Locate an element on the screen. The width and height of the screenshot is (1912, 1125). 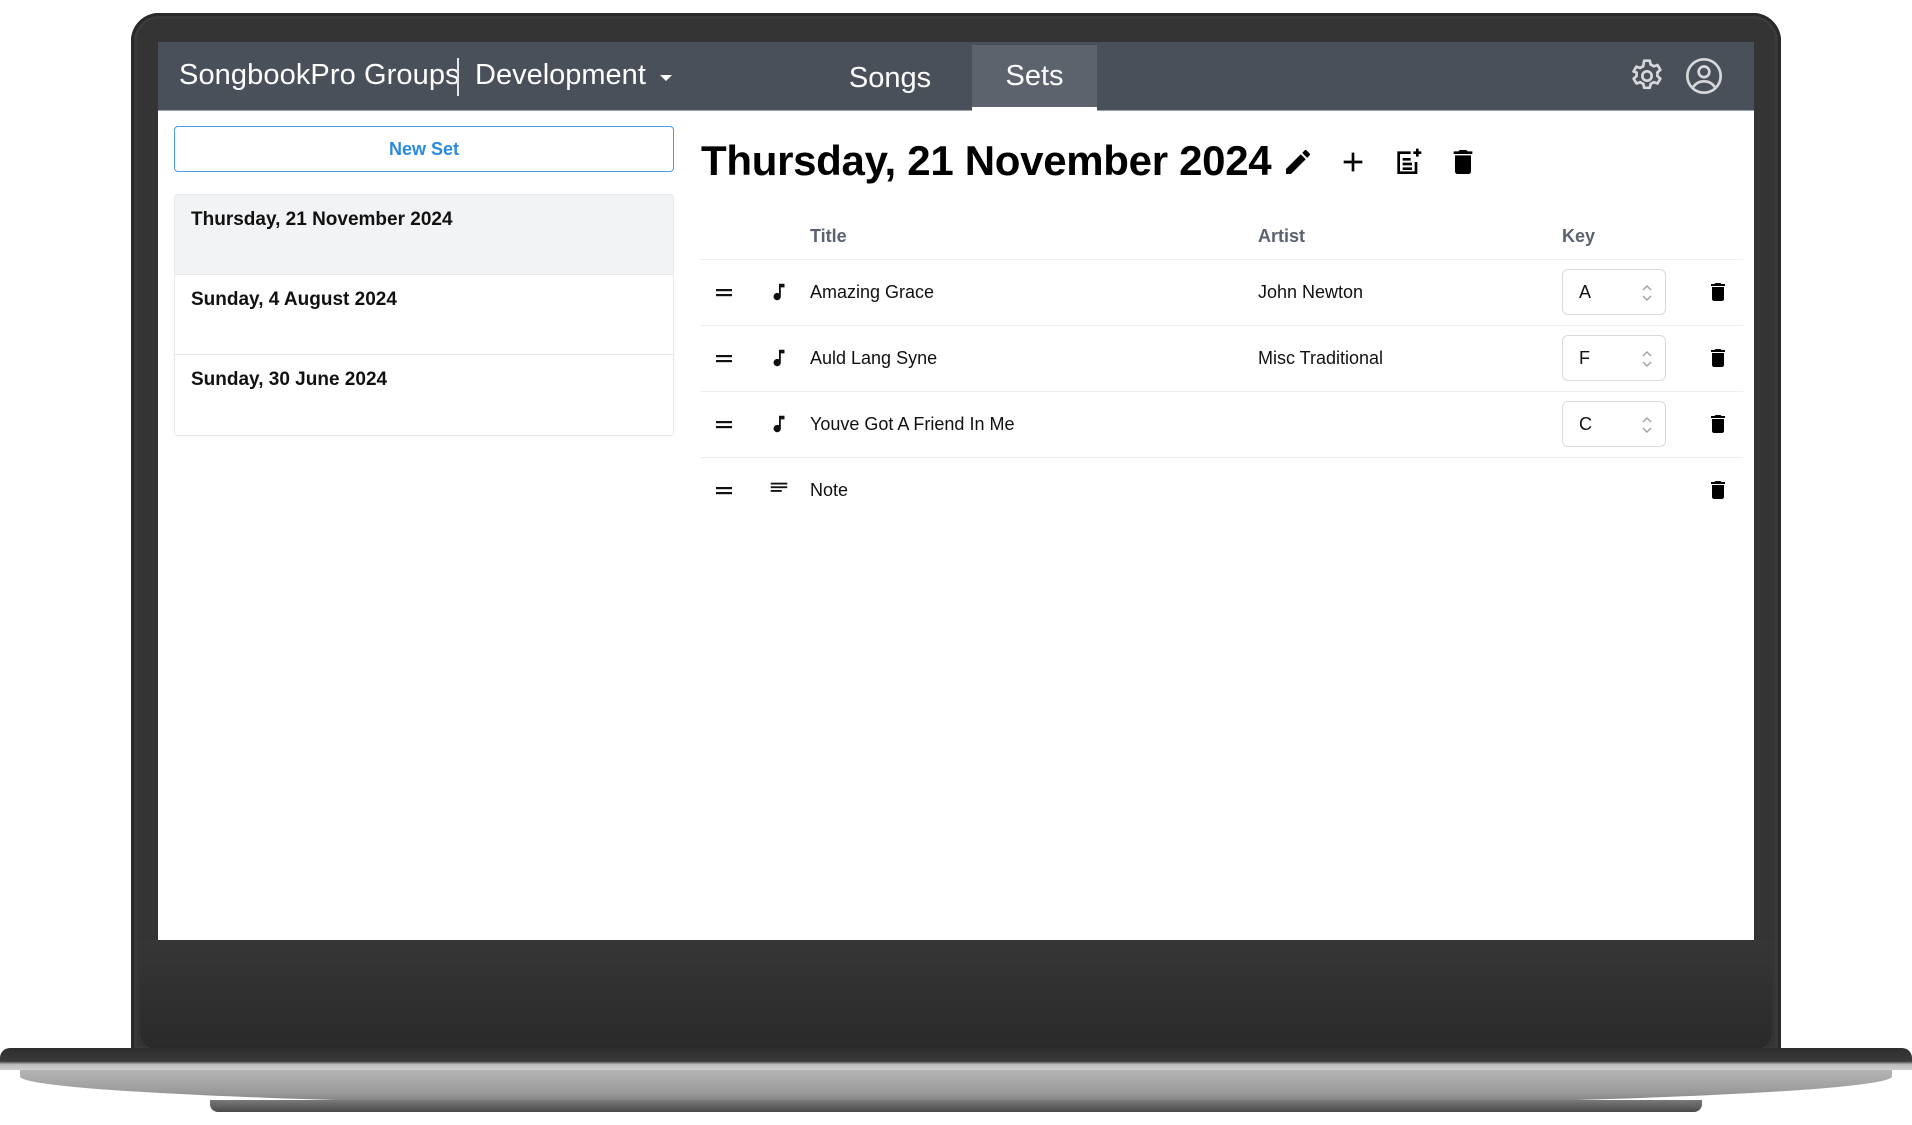
table-header-row: Title Artist Key is located at coordinates (1221, 237).